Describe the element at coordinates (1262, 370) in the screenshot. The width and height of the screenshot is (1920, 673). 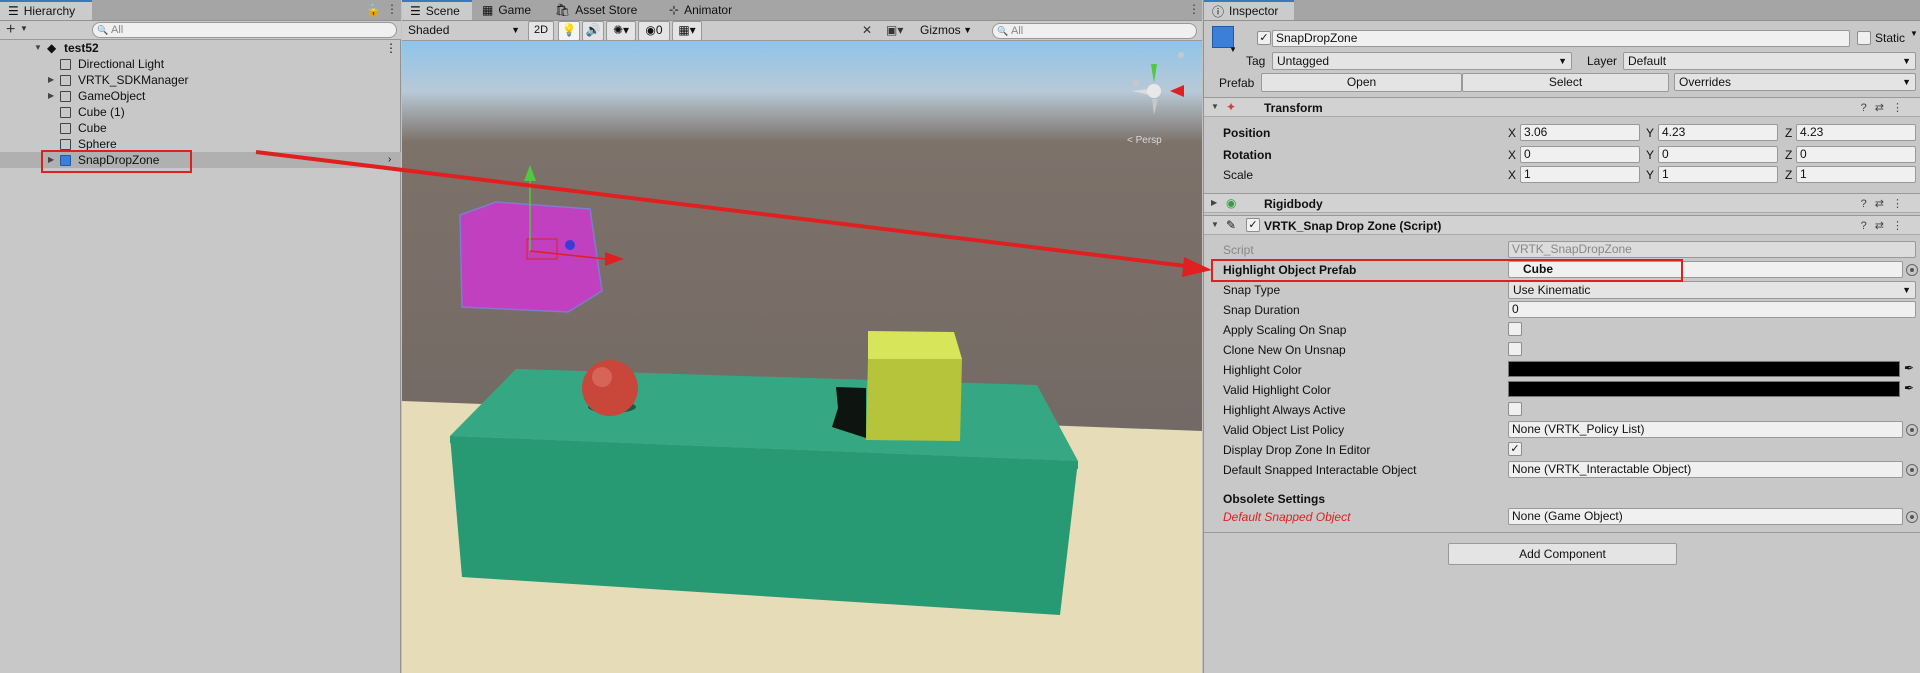
I see `highlight-color-label: Highlight Color` at that location.